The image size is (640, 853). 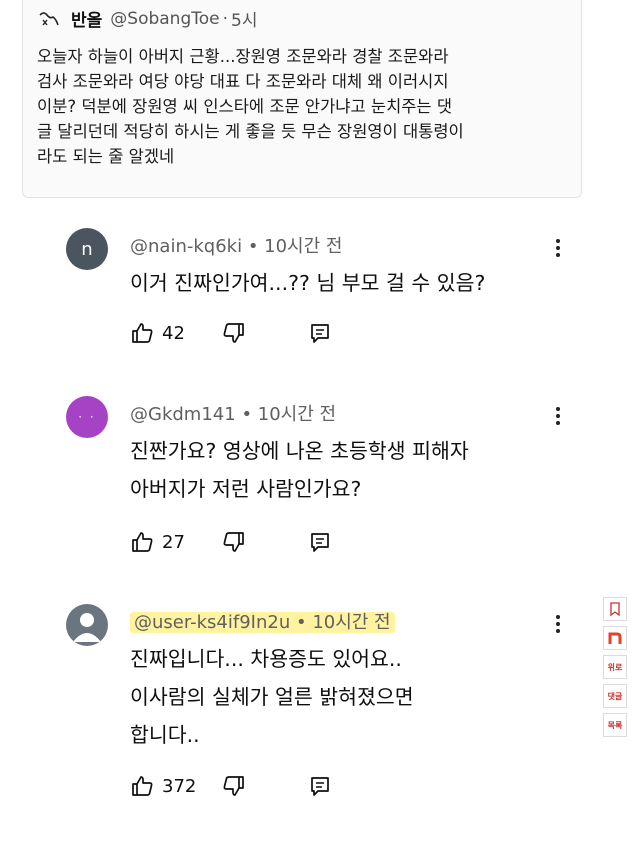 I want to click on comment-line: 이거 진짜인가여...?? 님 부모 걸 수 있음?, so click(x=308, y=283).